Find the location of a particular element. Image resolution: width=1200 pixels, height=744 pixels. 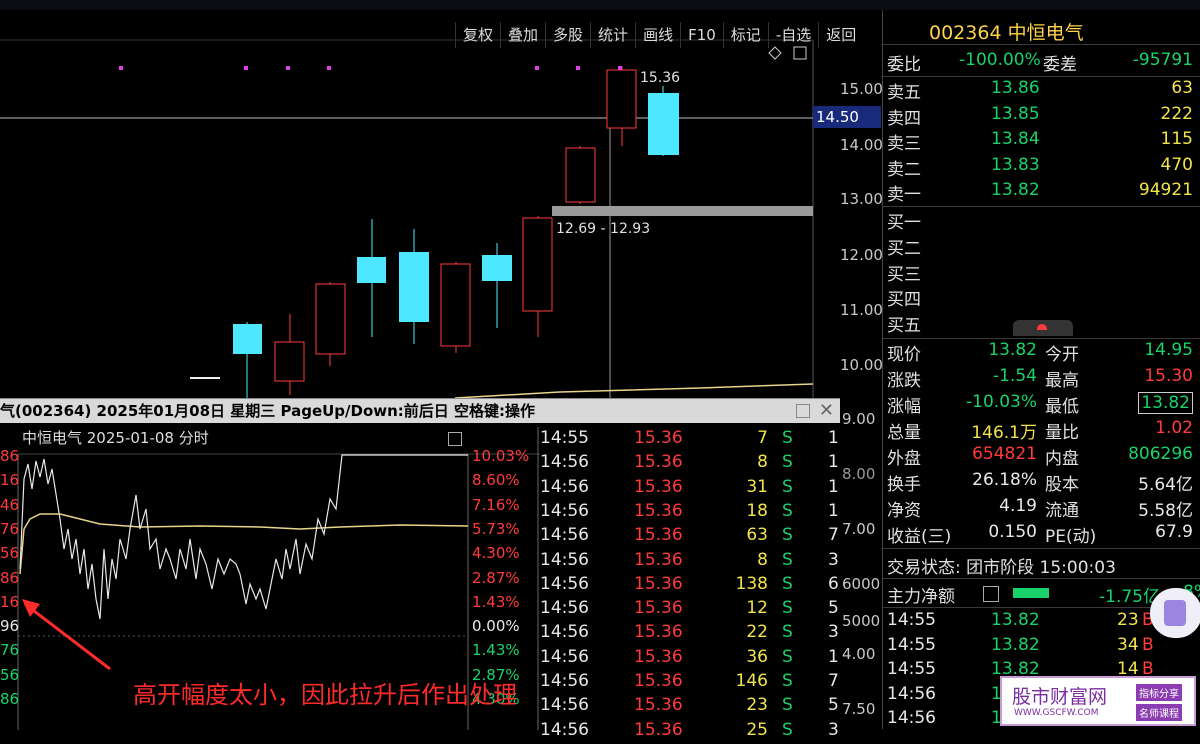

buy-row: 买四 is located at coordinates (1042, 297).